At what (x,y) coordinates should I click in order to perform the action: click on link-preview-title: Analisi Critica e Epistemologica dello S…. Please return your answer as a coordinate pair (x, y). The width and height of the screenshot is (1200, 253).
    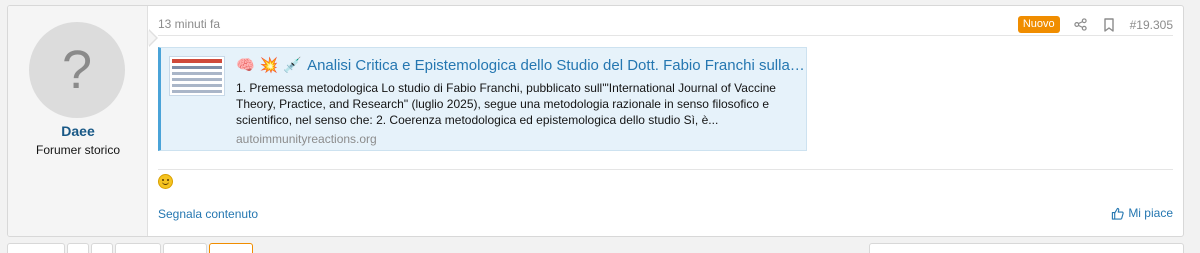
    Looking at the image, I should click on (556, 65).